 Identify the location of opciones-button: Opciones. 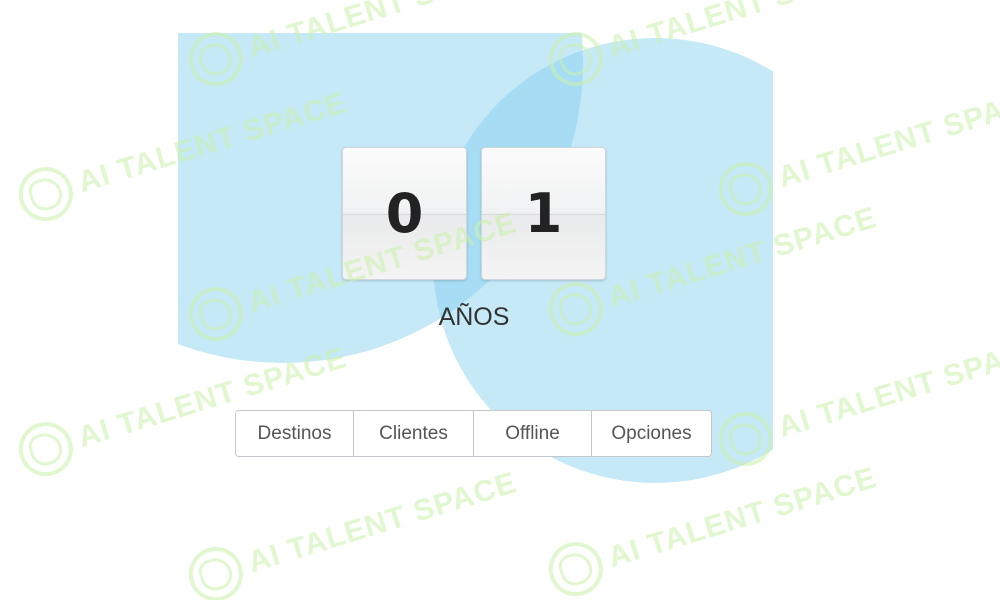
(651, 433).